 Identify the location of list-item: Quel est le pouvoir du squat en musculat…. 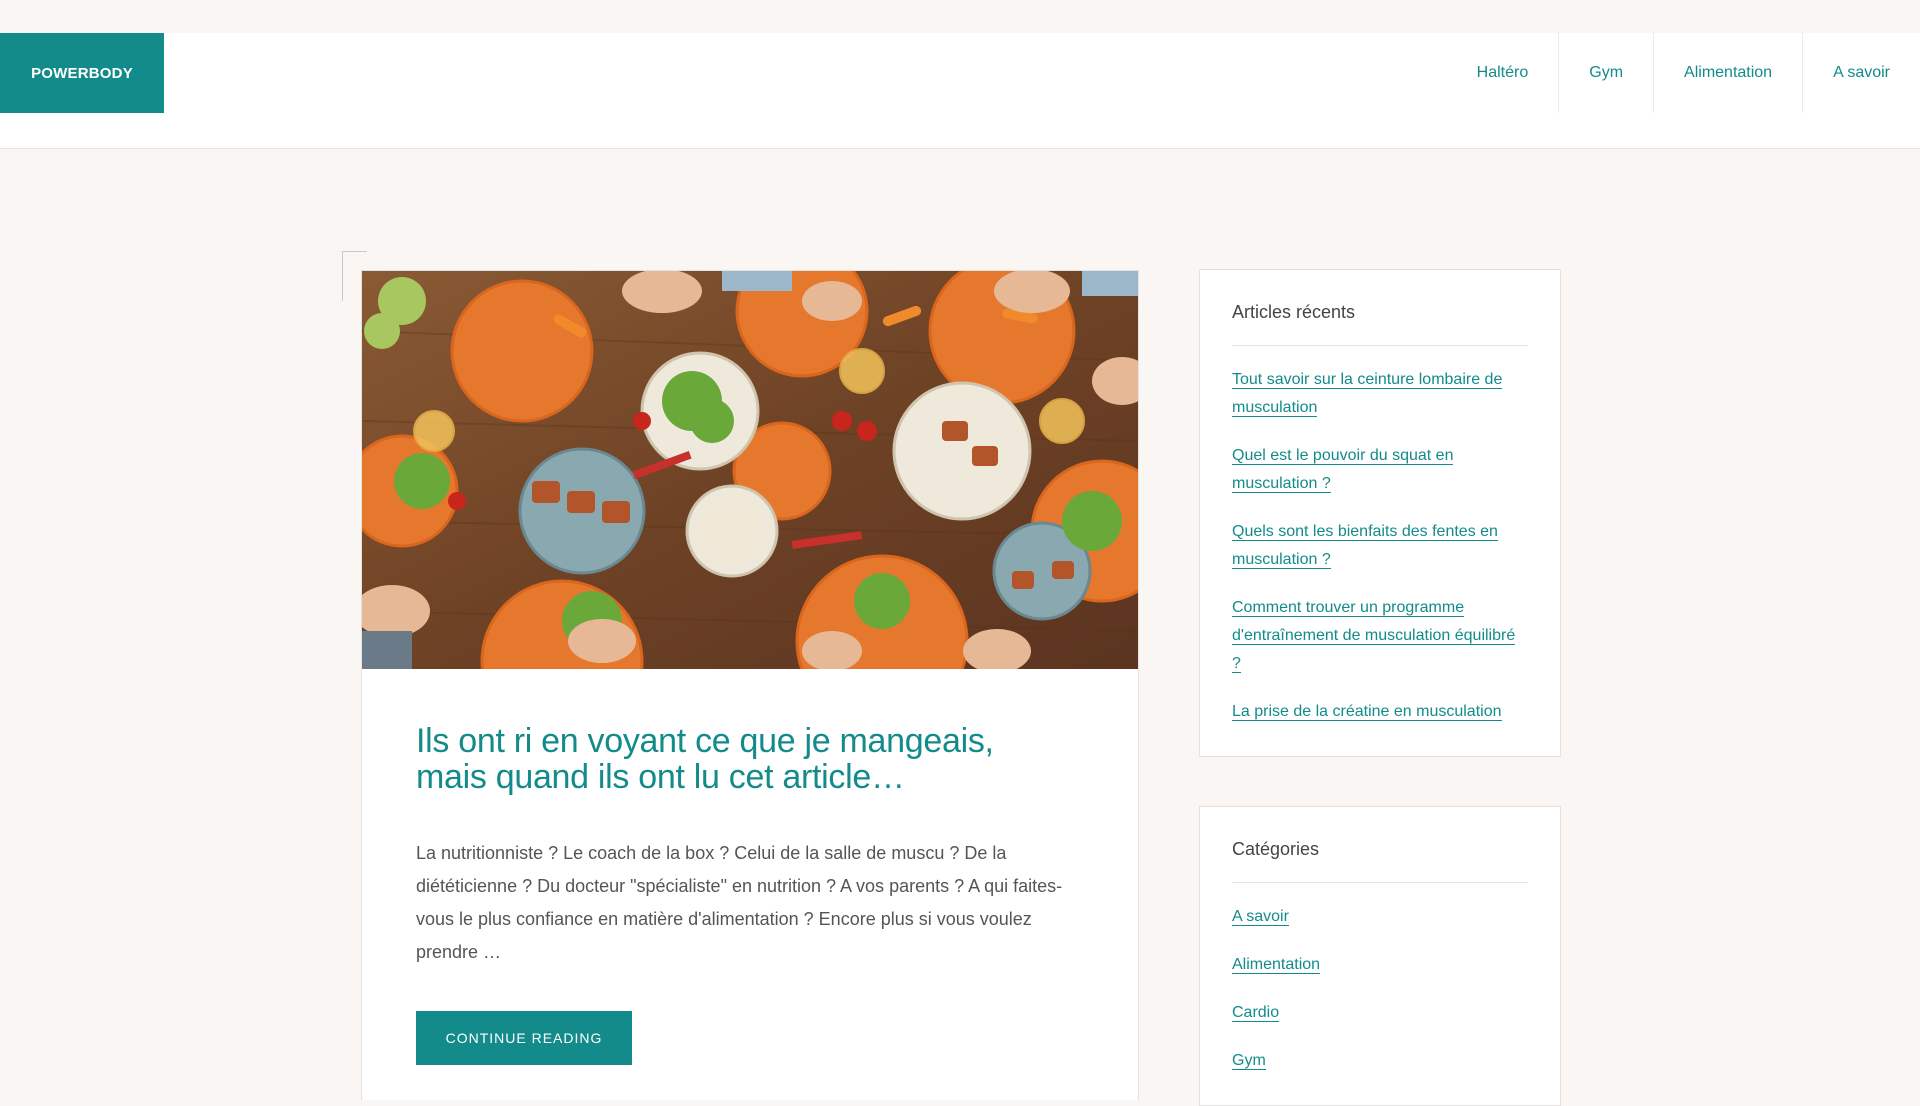
(1380, 470).